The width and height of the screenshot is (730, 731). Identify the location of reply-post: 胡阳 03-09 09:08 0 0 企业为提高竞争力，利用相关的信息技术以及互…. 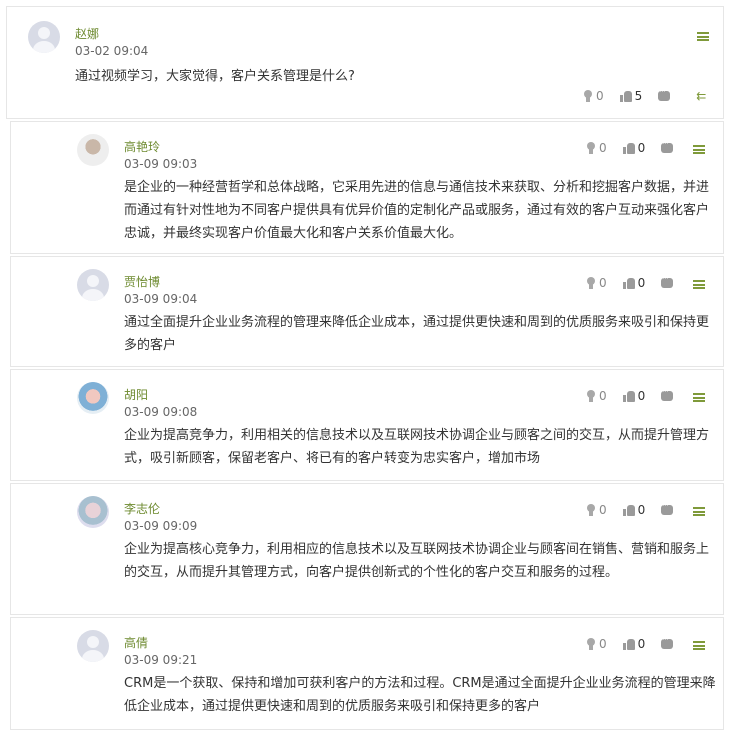
(367, 425).